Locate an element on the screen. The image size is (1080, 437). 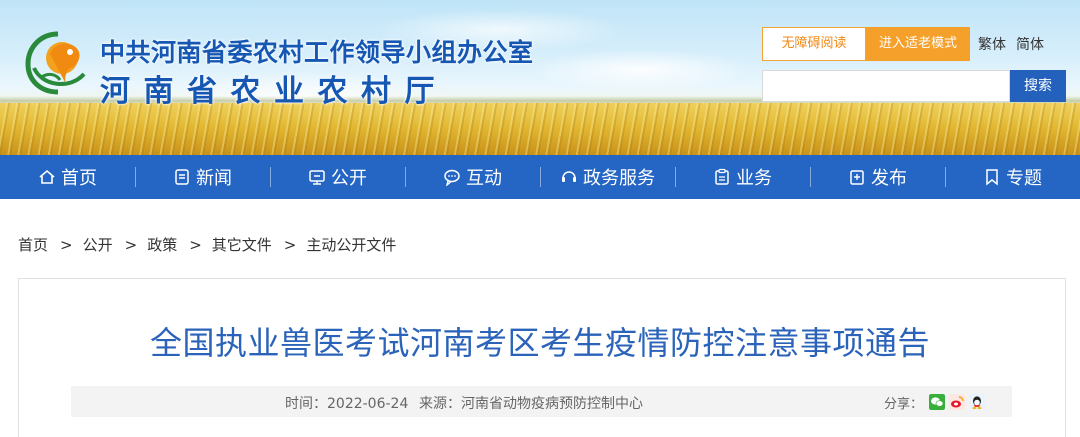
breadcrumb-home: 首页 is located at coordinates (33, 245).